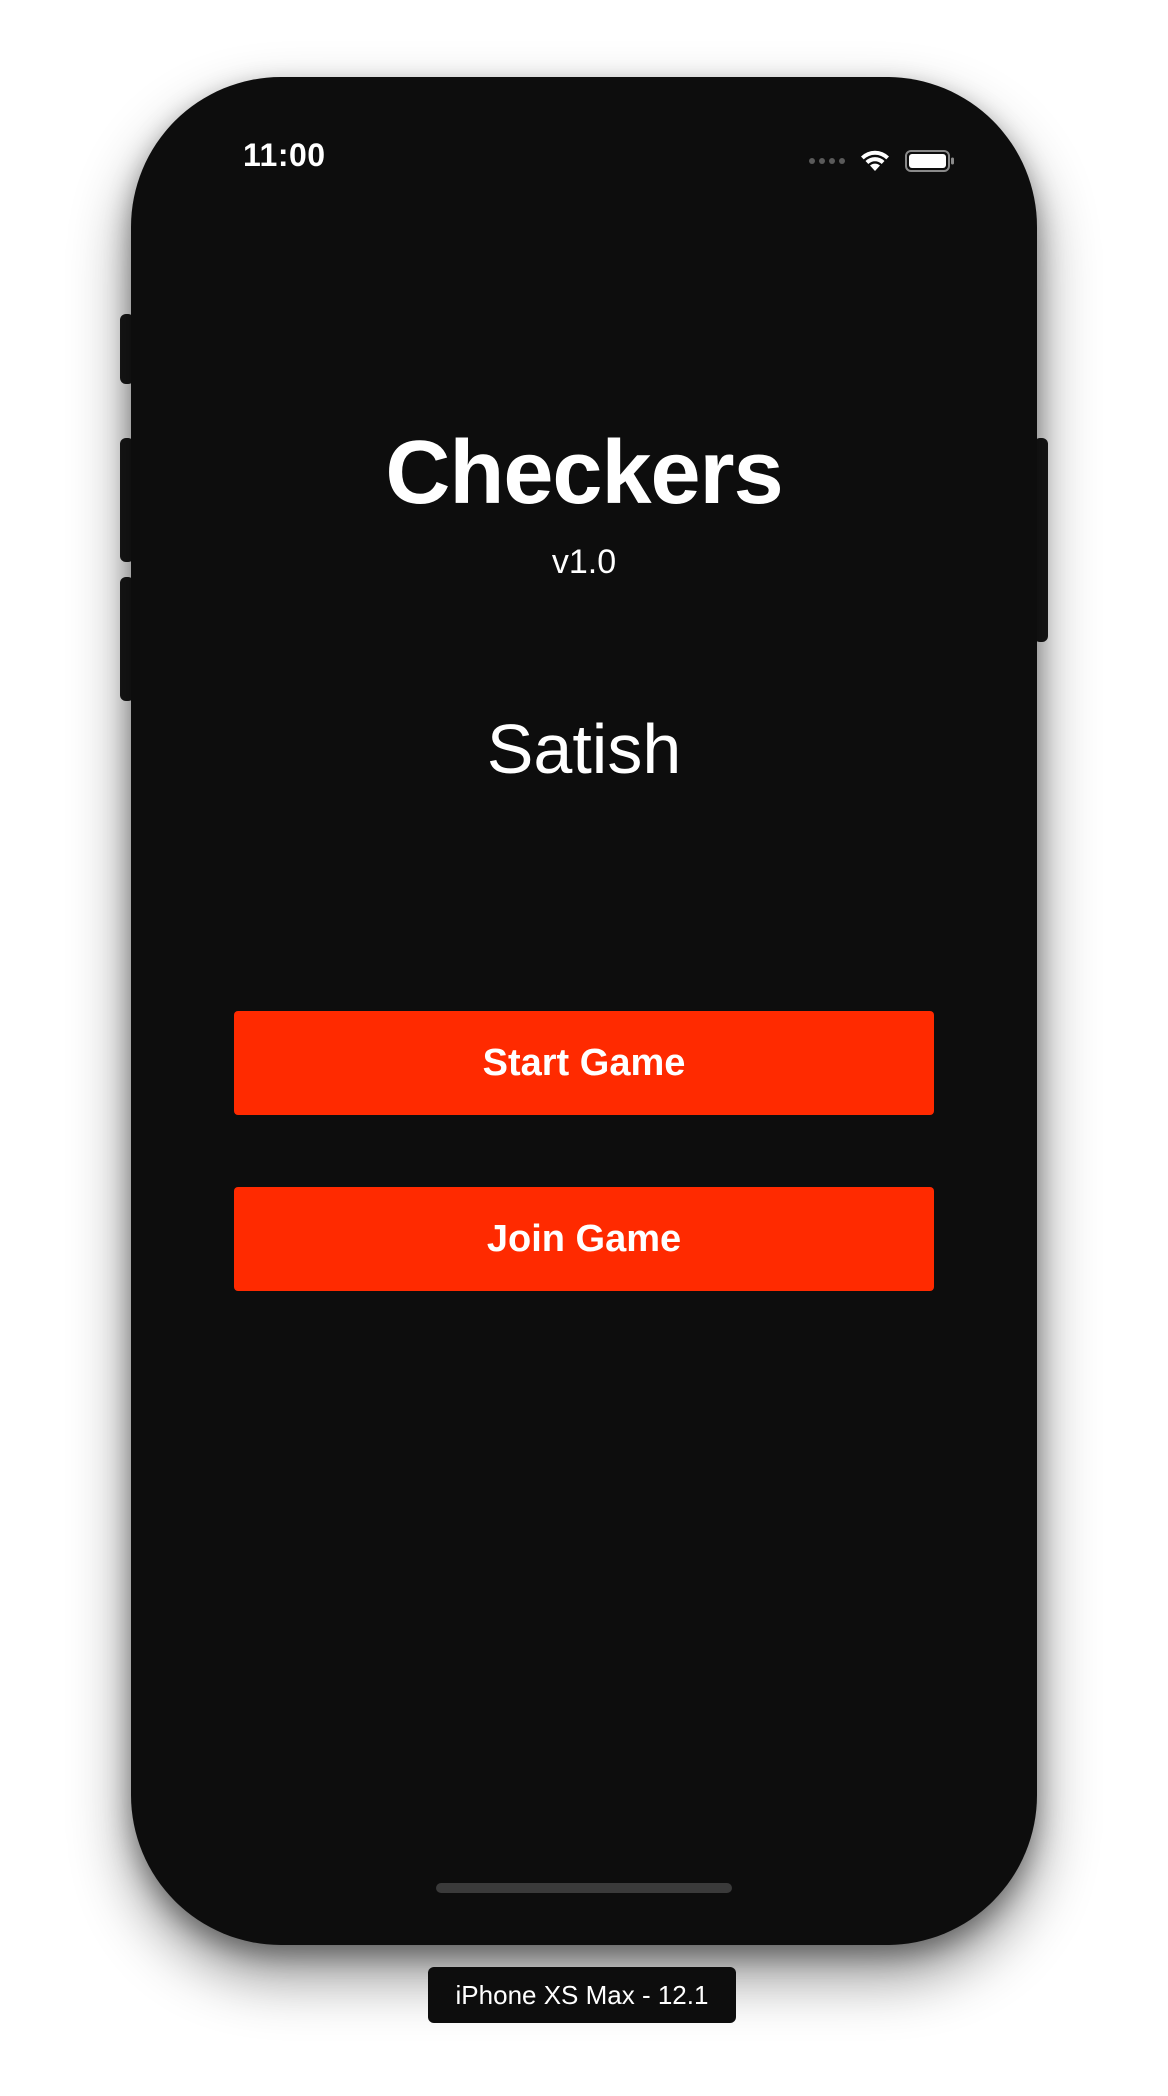 This screenshot has width=1168, height=2096. I want to click on status-bar-time: 11:00, so click(284, 155).